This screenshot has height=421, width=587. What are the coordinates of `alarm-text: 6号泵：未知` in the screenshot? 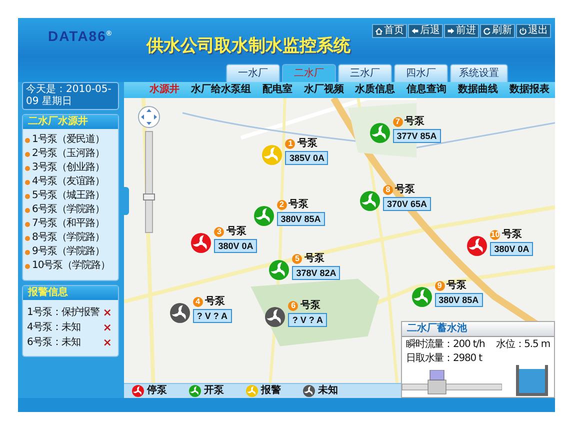 It's located at (53, 342).